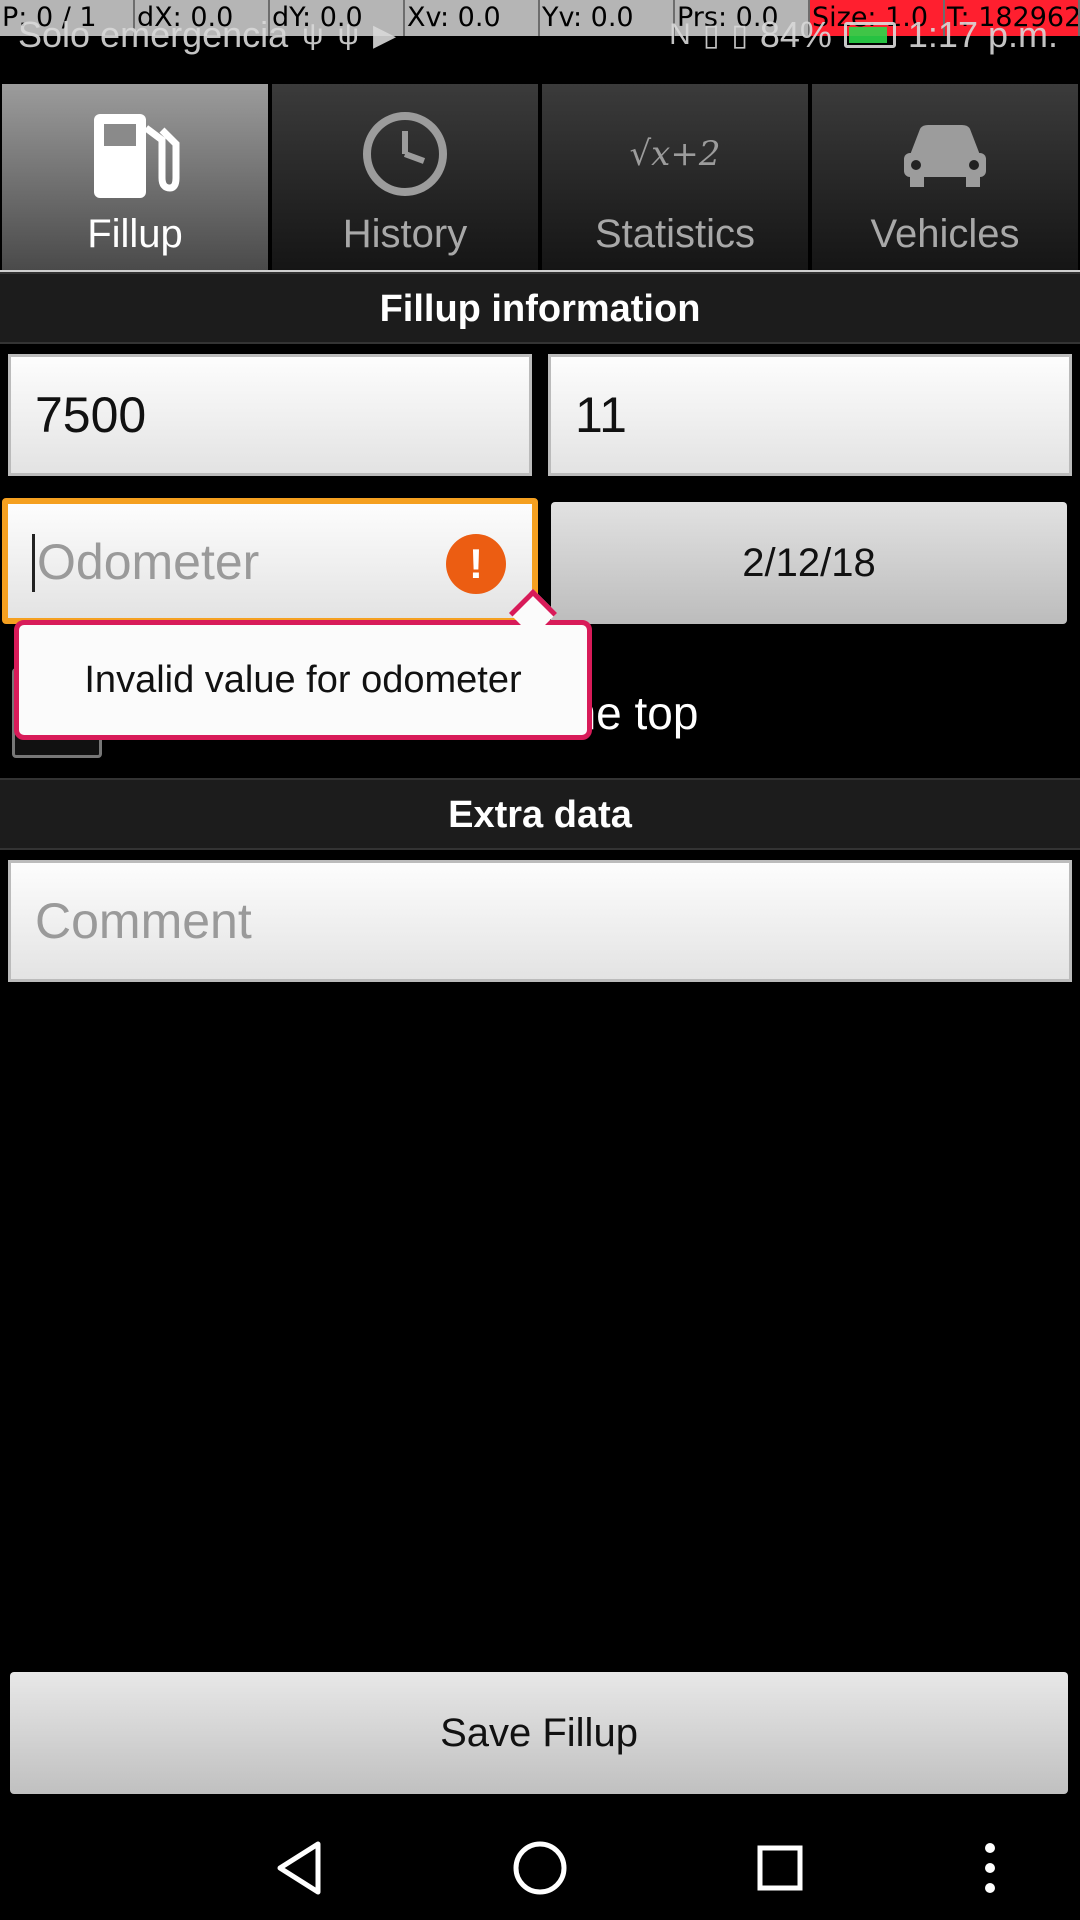 This screenshot has height=1920, width=1080. I want to click on tab-label: History, so click(405, 234).